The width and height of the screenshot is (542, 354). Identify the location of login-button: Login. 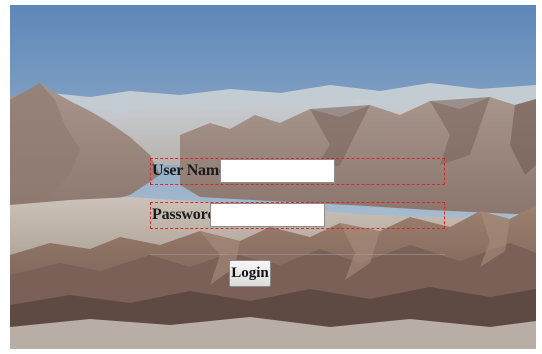
(250, 273).